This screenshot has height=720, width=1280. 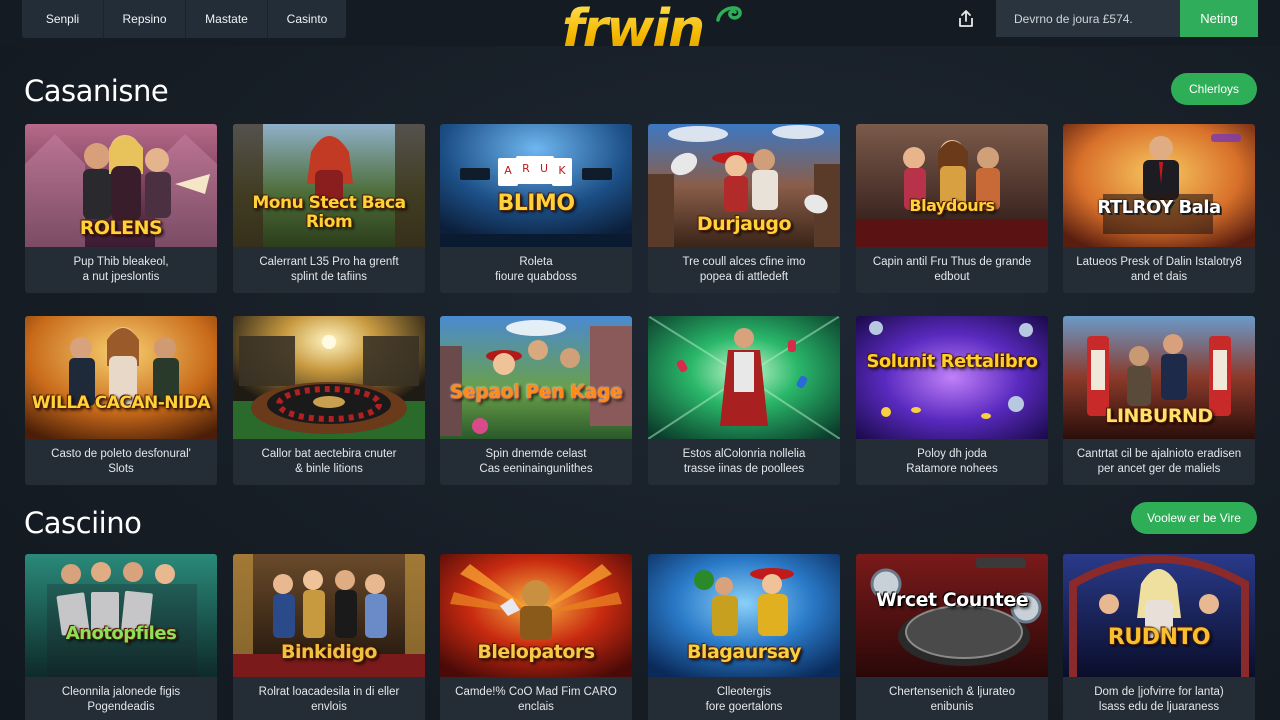 What do you see at coordinates (536, 277) in the screenshot?
I see `game-caption-line2: fioure quabdoss` at bounding box center [536, 277].